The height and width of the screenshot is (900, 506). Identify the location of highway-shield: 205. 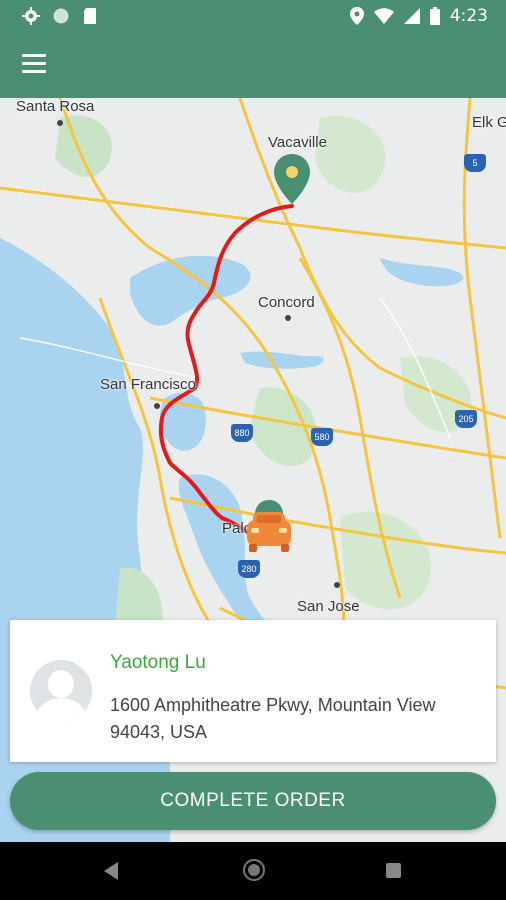
(466, 419).